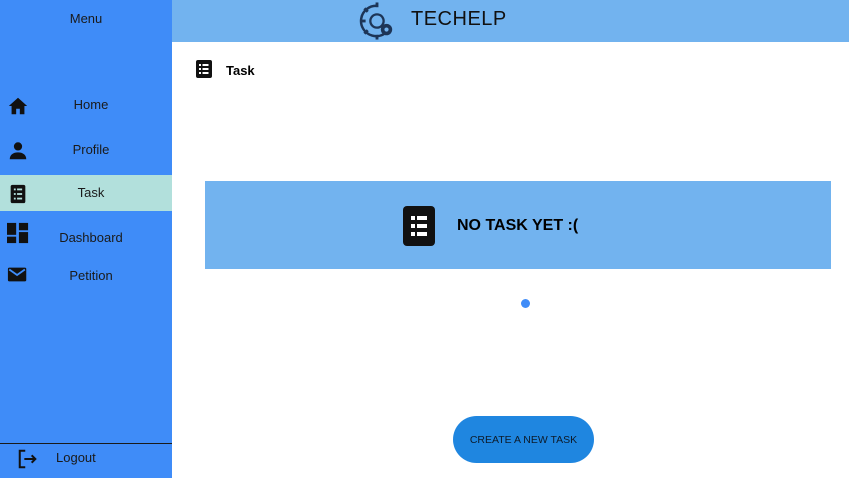  What do you see at coordinates (459, 19) in the screenshot?
I see `app-brand: TECHELP` at bounding box center [459, 19].